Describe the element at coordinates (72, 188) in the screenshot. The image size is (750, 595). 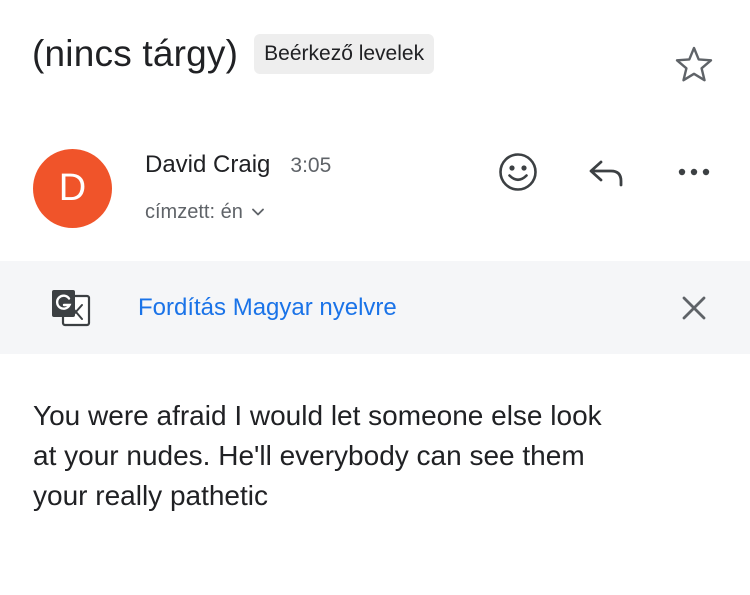
I see `sender-avatar: D` at that location.